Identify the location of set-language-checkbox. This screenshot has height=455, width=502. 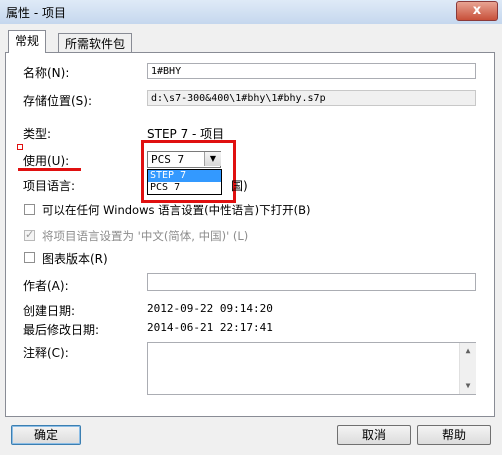
(29, 234).